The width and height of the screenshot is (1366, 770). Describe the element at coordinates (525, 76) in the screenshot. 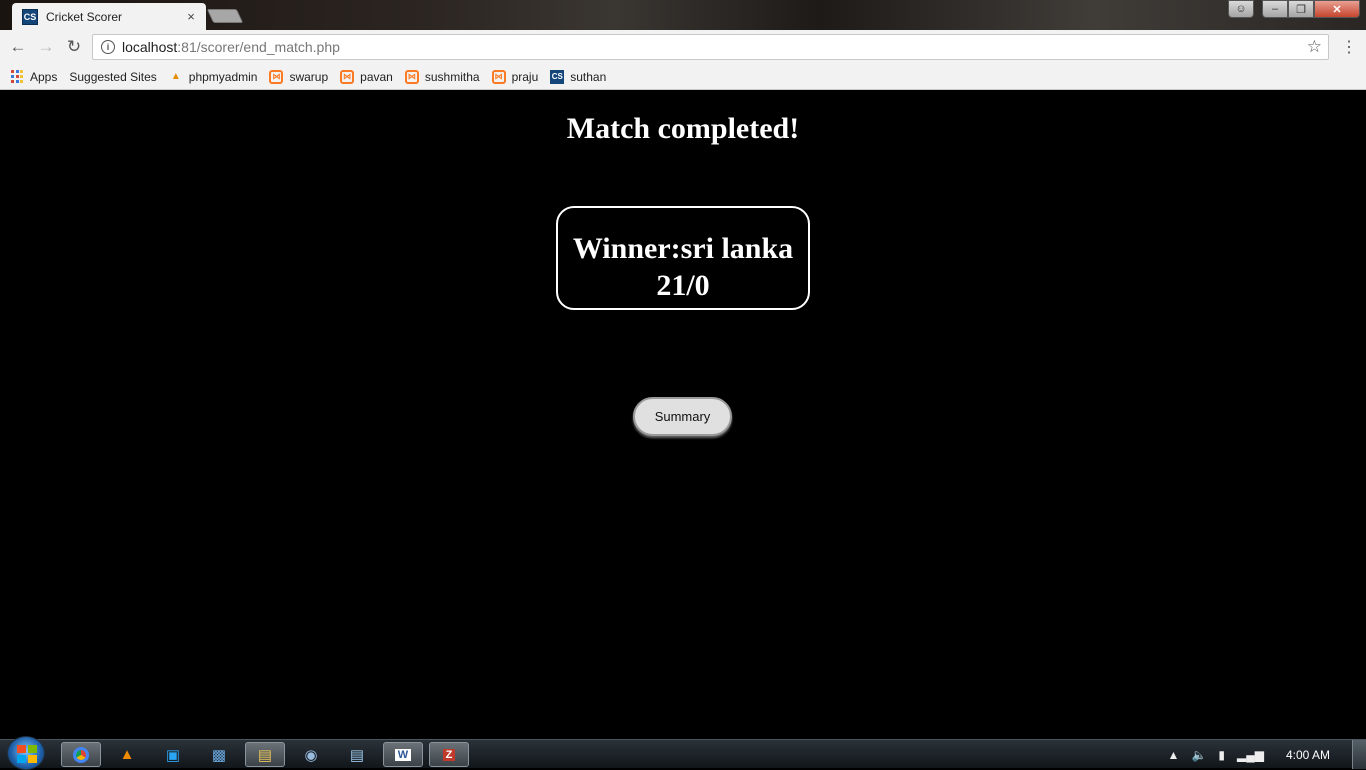

I see `bookmark-label: praju` at that location.